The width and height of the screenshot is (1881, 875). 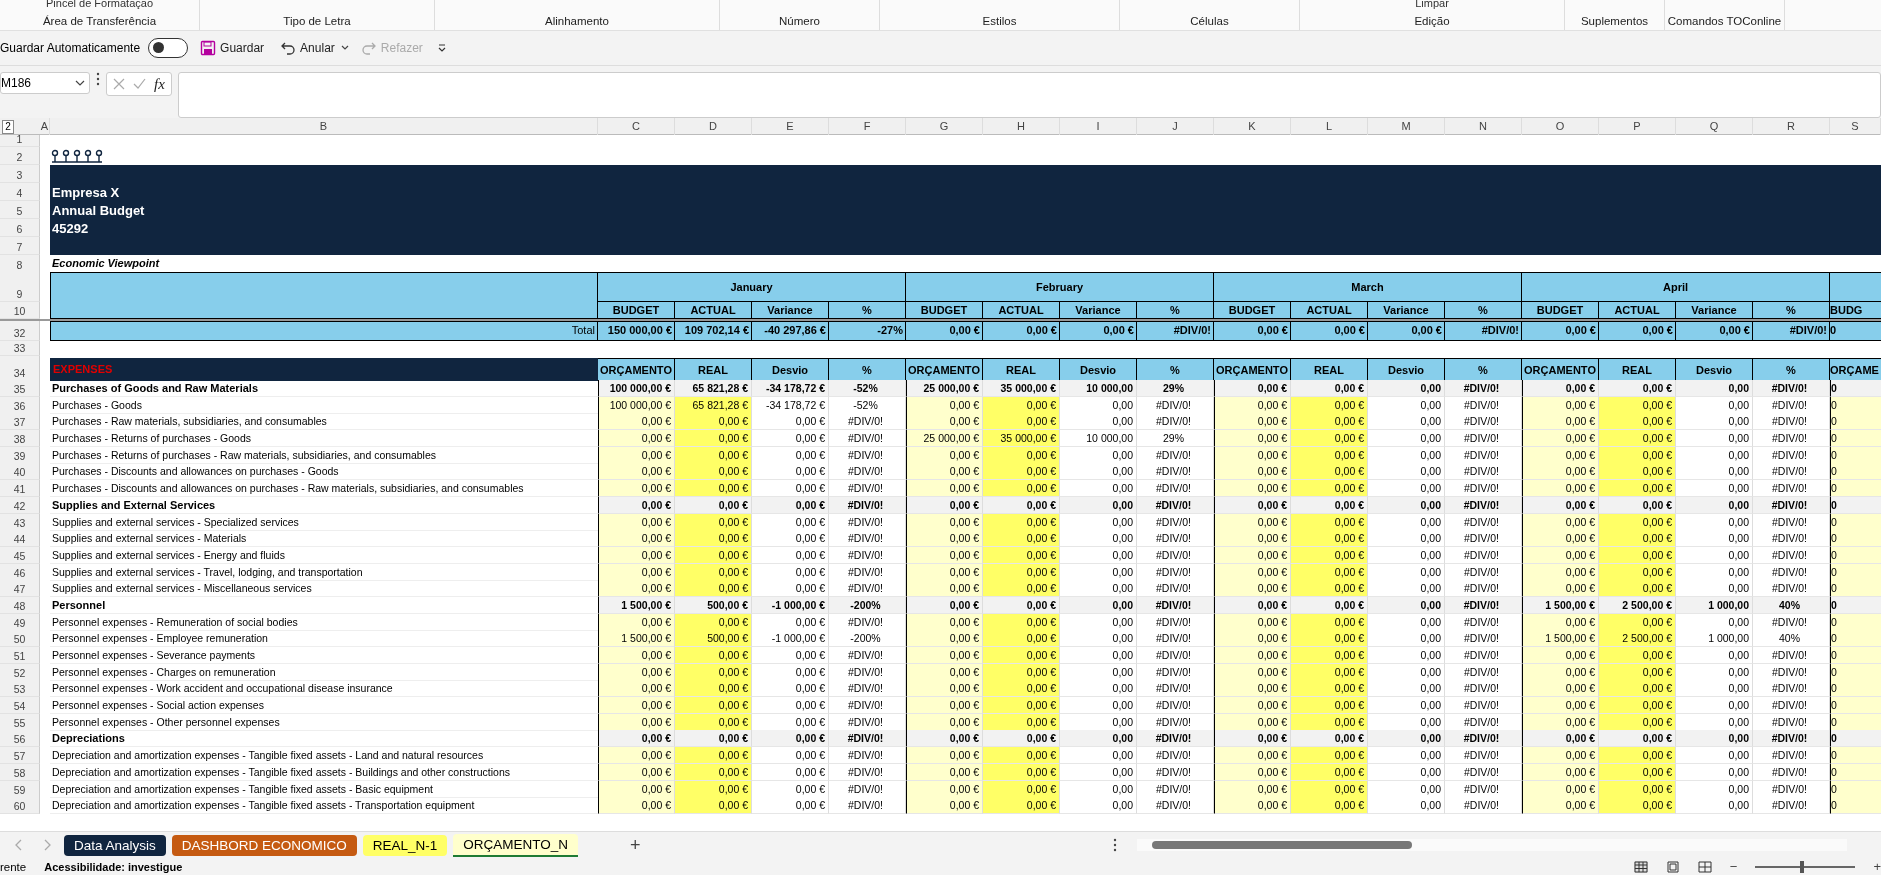 What do you see at coordinates (1877, 866) in the screenshot?
I see `zoom-in-button: +` at bounding box center [1877, 866].